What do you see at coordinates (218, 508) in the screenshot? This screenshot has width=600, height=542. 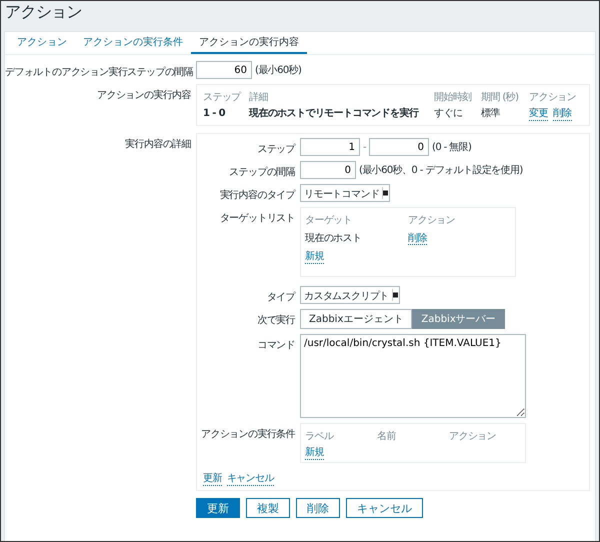 I see `form-button: 更新` at bounding box center [218, 508].